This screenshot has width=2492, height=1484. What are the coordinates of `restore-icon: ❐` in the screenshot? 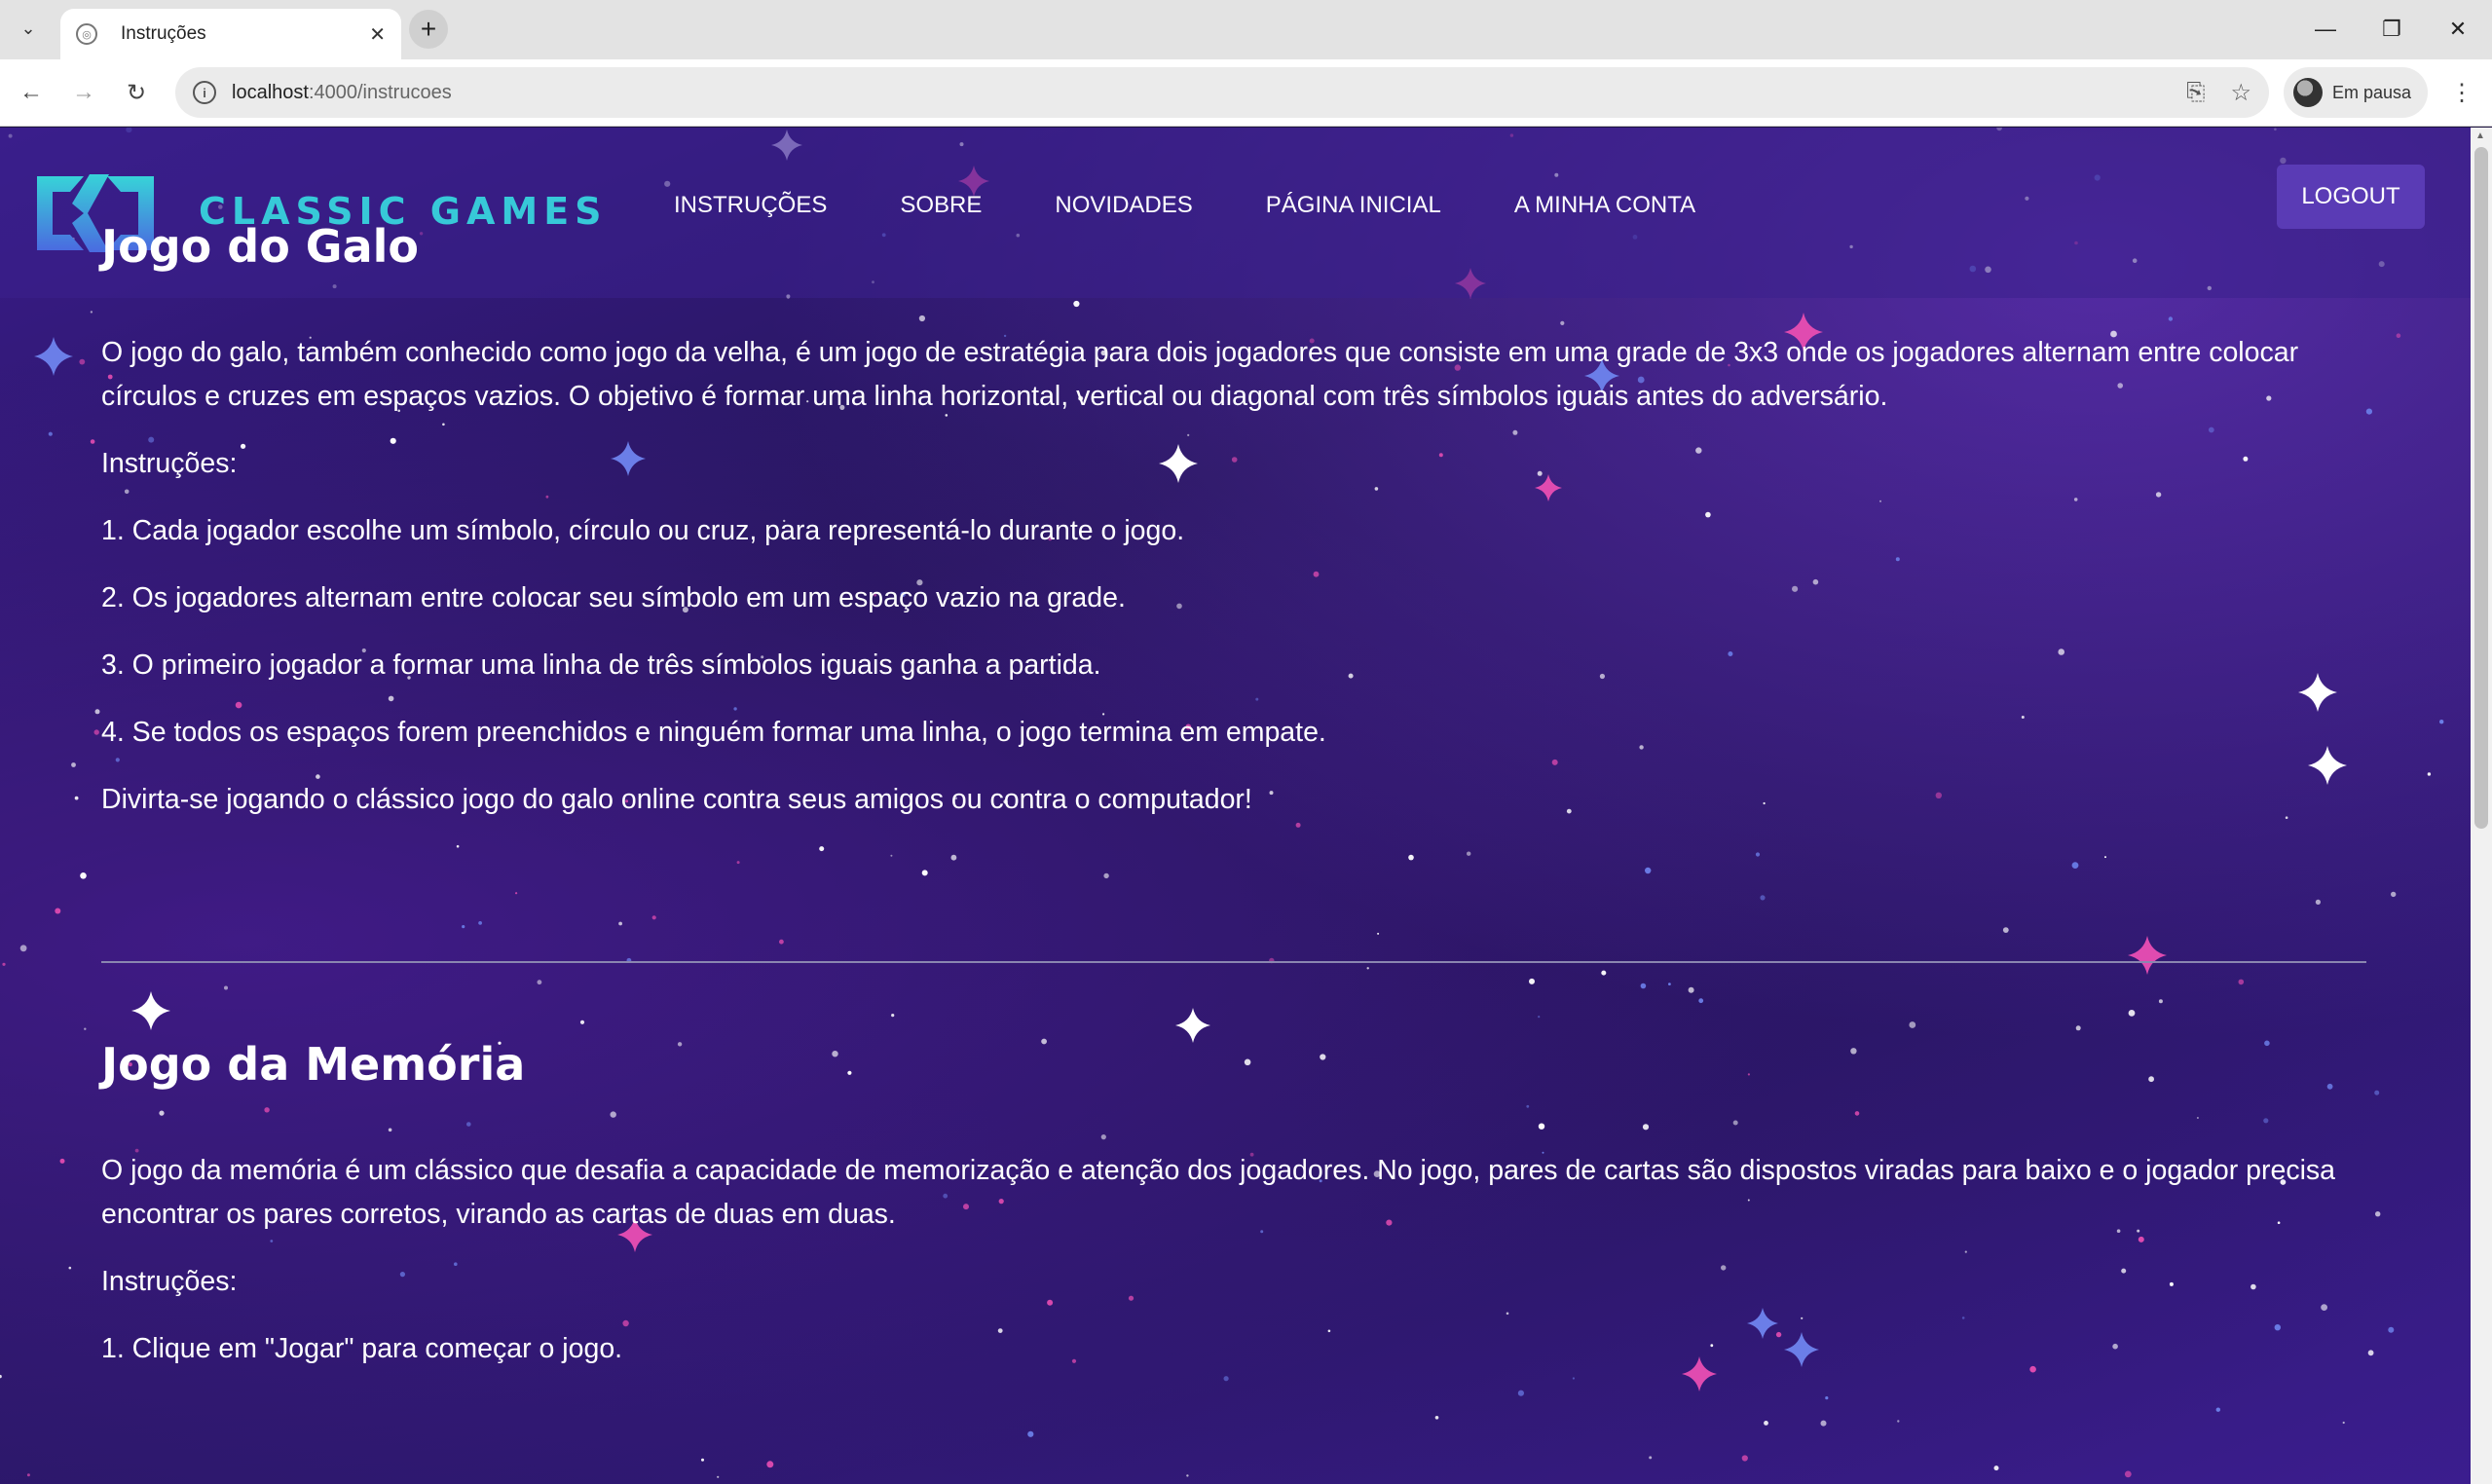 It's located at (2391, 29).